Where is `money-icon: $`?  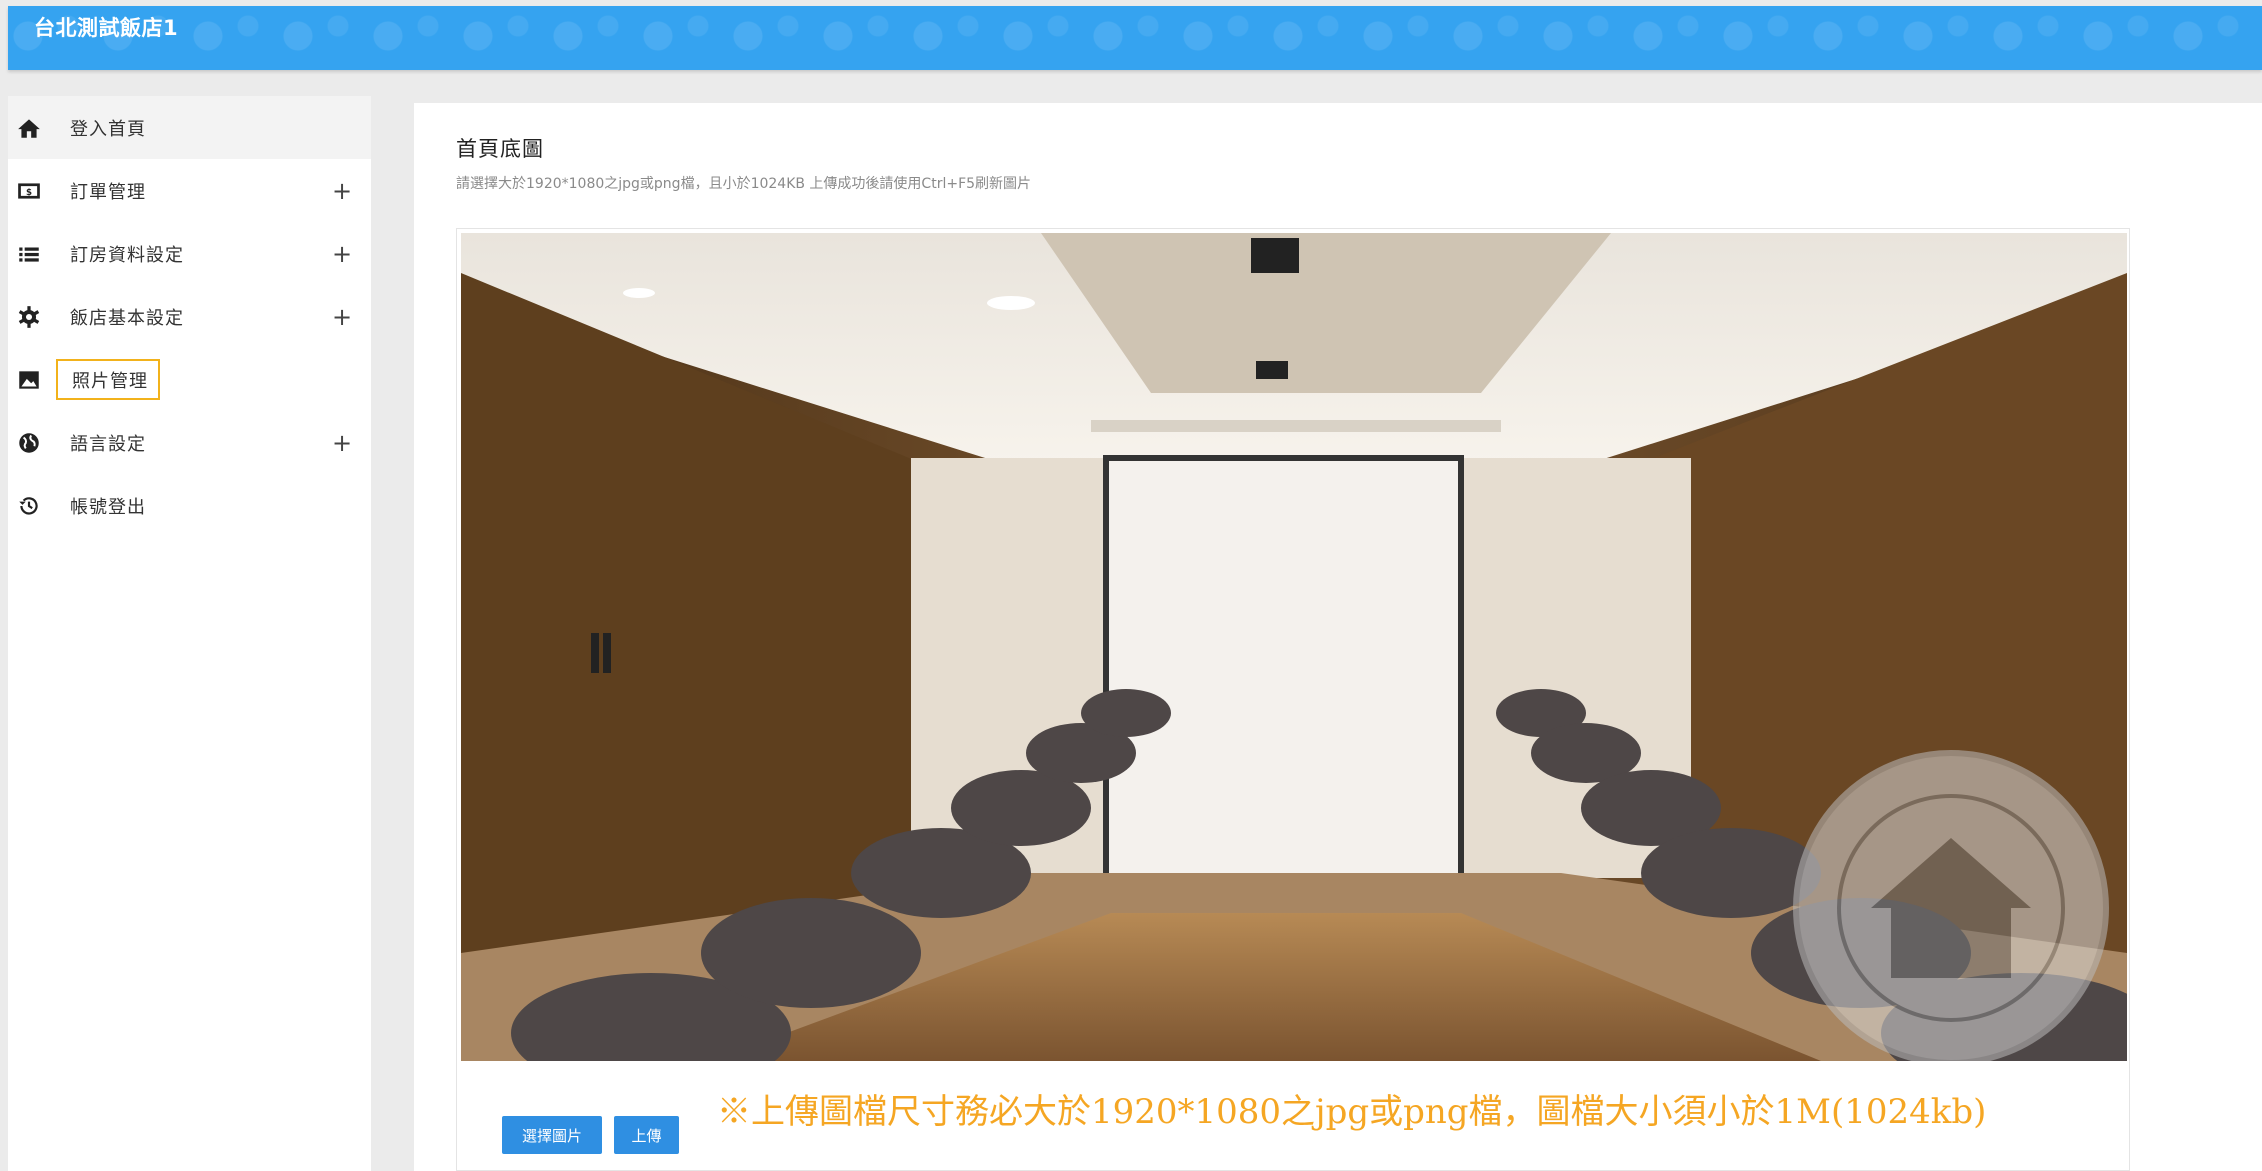 money-icon: $ is located at coordinates (29, 191).